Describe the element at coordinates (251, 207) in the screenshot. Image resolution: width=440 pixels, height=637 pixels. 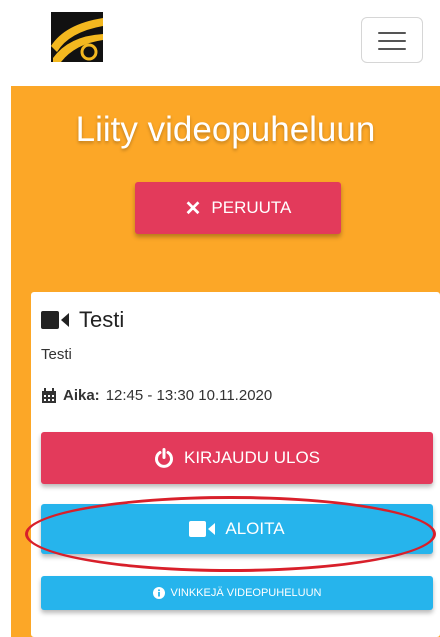
I see `cancel-button-label: PERUUTA` at that location.